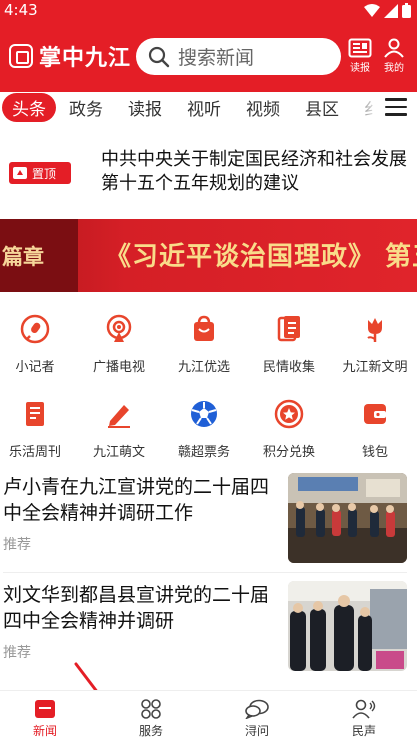 Image resolution: width=417 pixels, height=740 pixels. I want to click on tab-government: 政务, so click(86, 107).